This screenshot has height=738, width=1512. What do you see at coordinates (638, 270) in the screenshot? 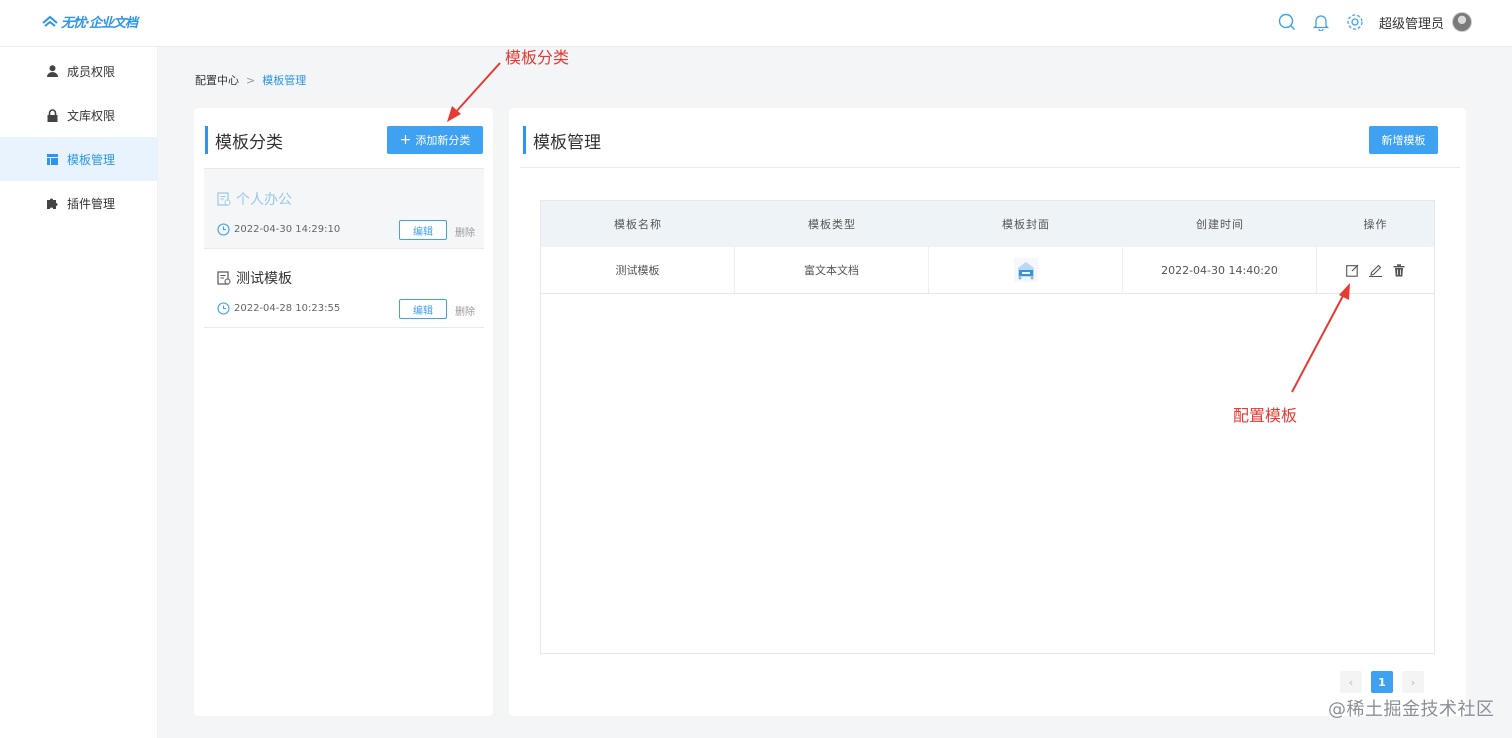
I see `template-name-cell: 测试模板` at bounding box center [638, 270].